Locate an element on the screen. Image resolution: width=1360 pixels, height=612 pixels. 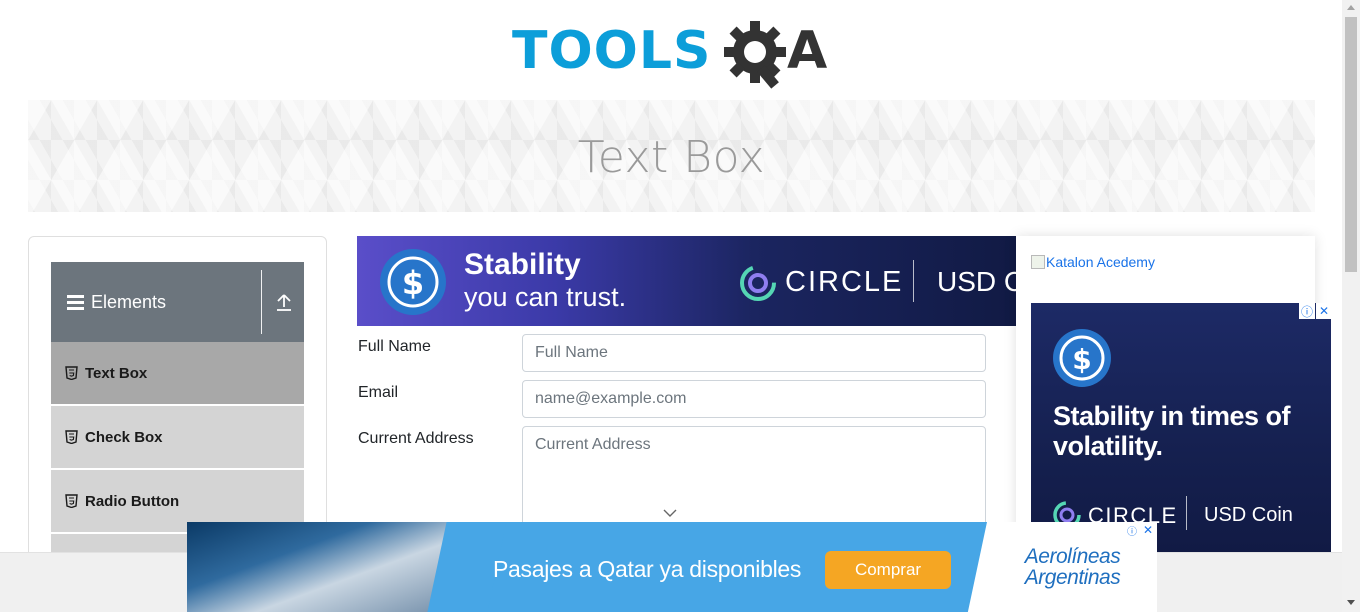
current-address-label: Current Address is located at coordinates (416, 438).